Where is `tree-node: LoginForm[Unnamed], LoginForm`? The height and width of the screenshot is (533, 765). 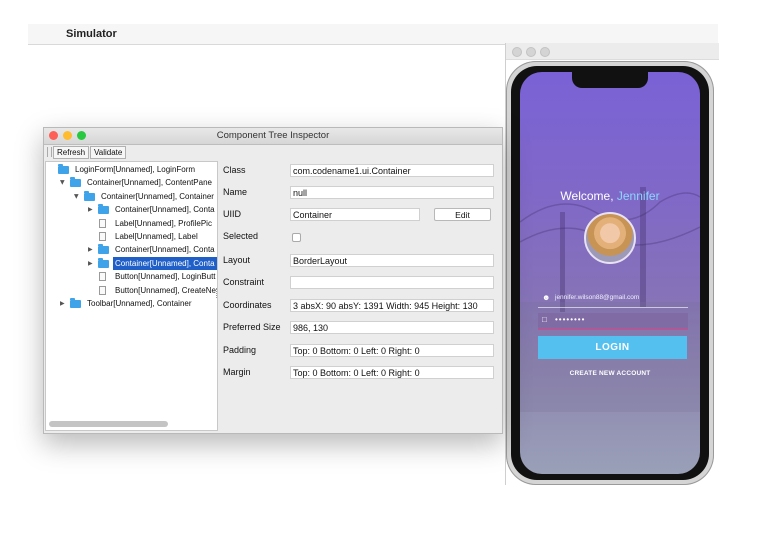 tree-node: LoginForm[Unnamed], LoginForm is located at coordinates (132, 169).